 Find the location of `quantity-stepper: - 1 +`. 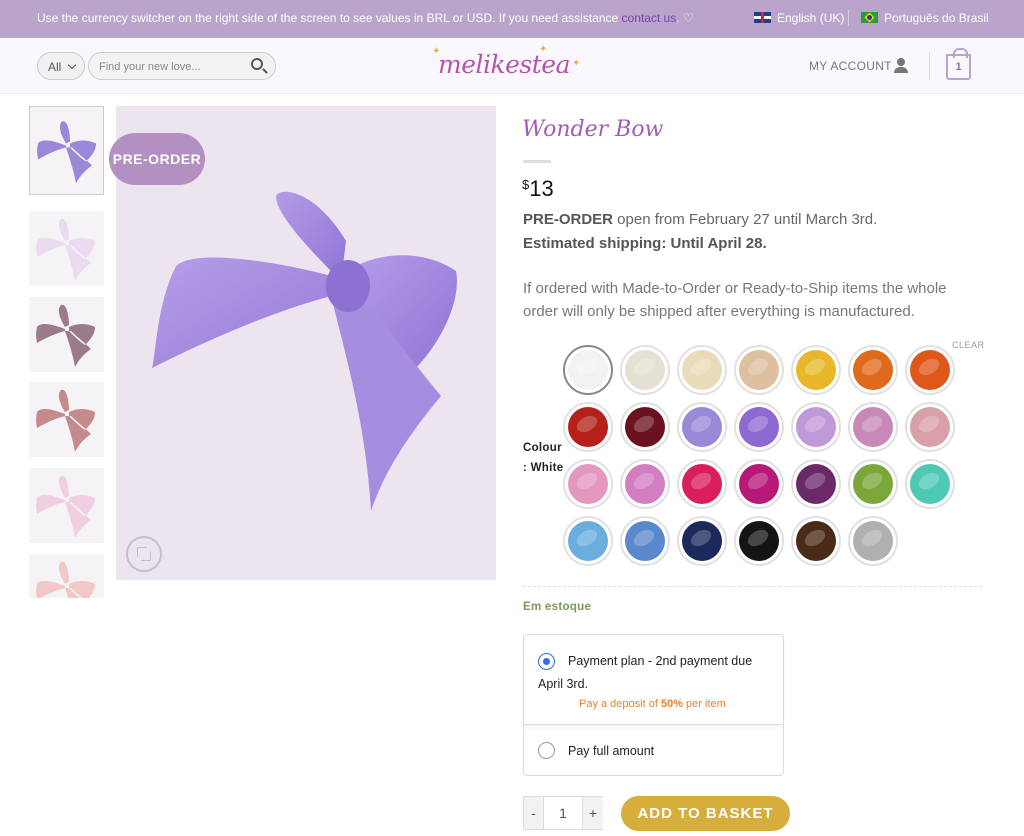

quantity-stepper: - 1 + is located at coordinates (563, 813).